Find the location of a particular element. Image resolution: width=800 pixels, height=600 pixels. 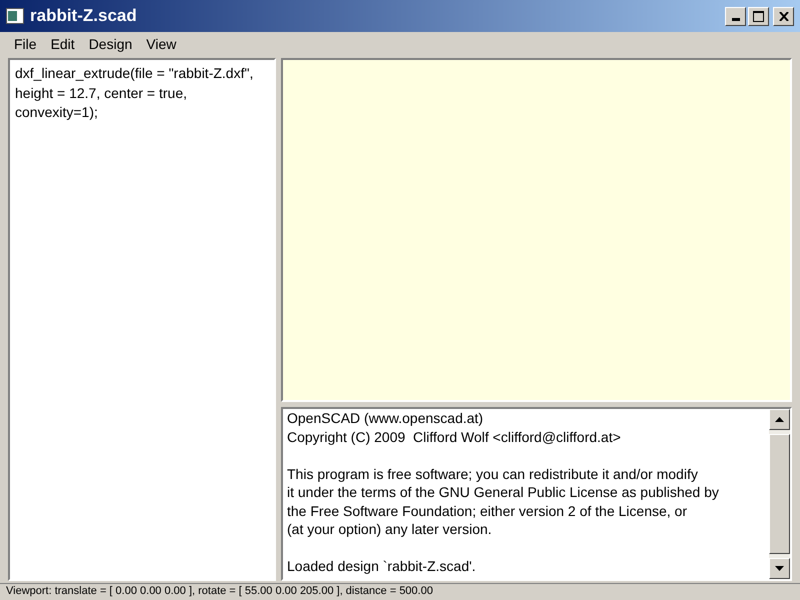

scroll-up-button is located at coordinates (779, 419).